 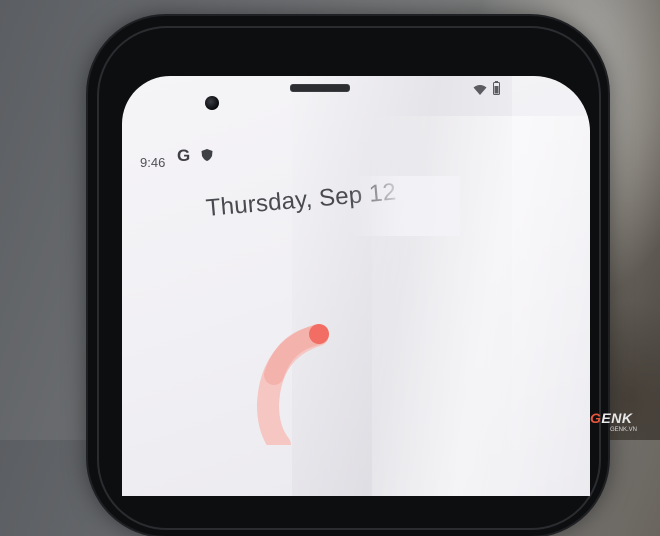 What do you see at coordinates (611, 418) in the screenshot?
I see `watermark-logo: GENK` at bounding box center [611, 418].